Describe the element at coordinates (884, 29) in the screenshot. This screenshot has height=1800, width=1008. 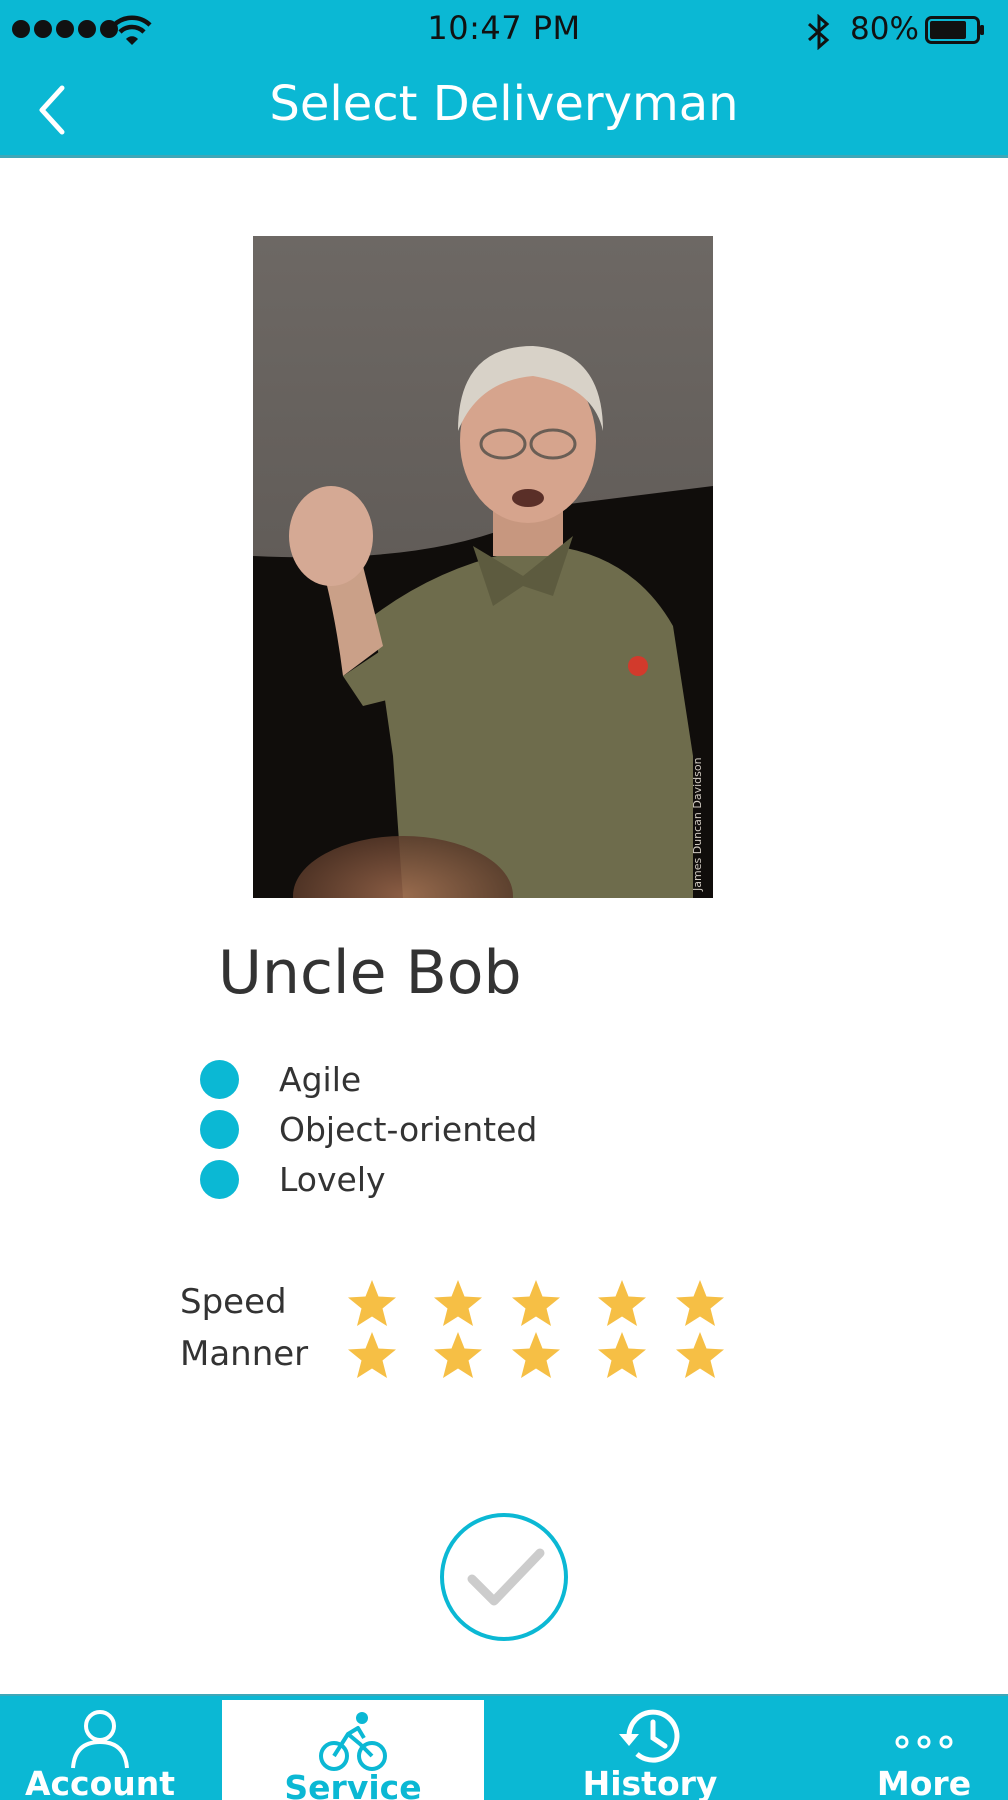
I see `battery-percent: 80%` at that location.